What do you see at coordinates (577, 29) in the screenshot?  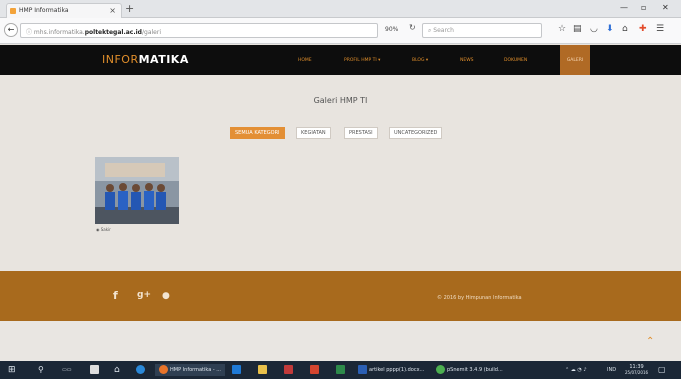 I see `reading-list-icon: ▤` at bounding box center [577, 29].